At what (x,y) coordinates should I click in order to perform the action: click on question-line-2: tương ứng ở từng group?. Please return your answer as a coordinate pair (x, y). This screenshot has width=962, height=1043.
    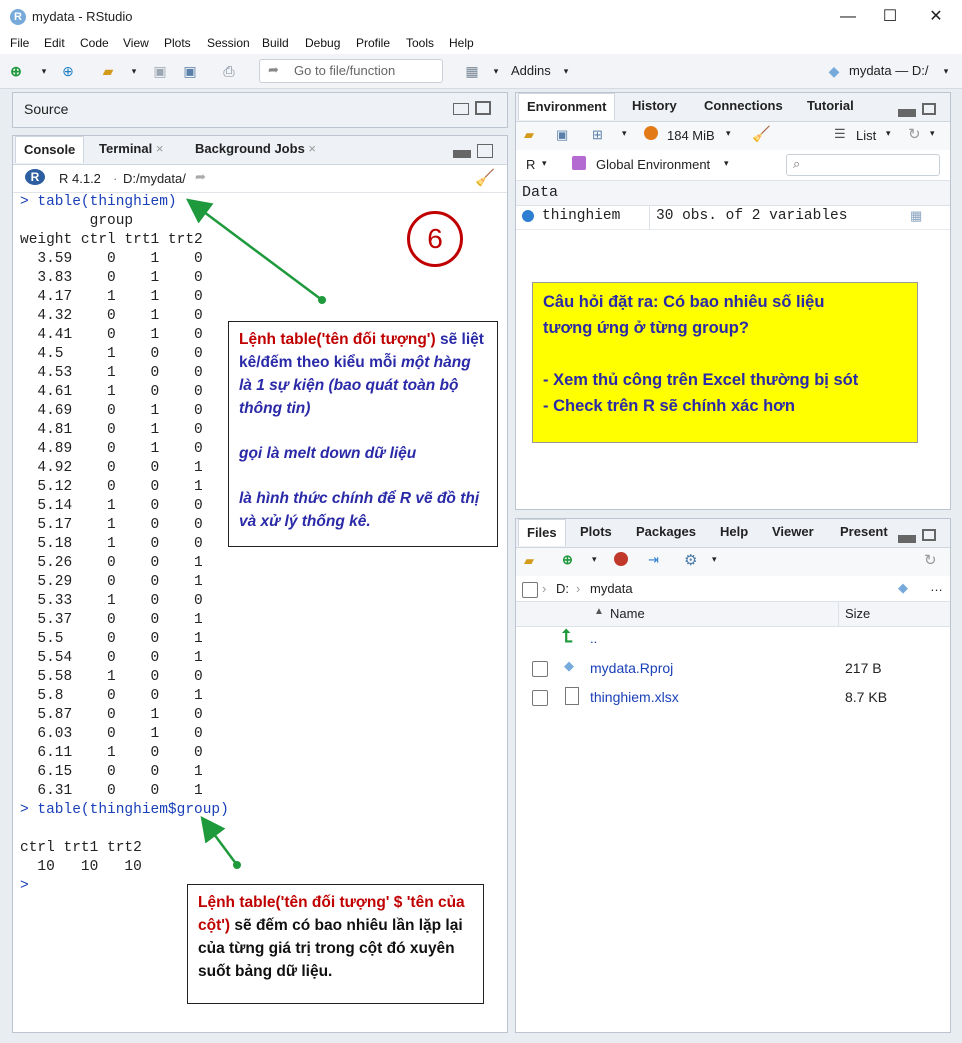
    Looking at the image, I should click on (646, 328).